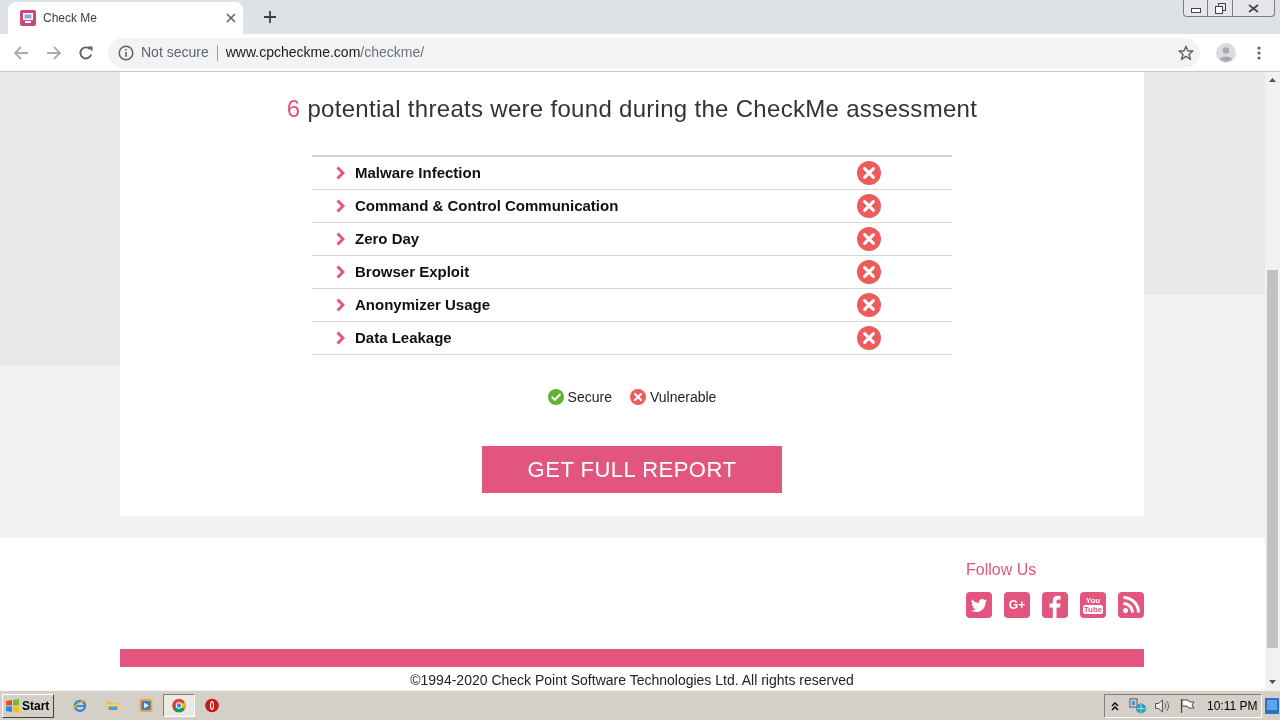 The width and height of the screenshot is (1280, 720). I want to click on restore-button, so click(1220, 8).